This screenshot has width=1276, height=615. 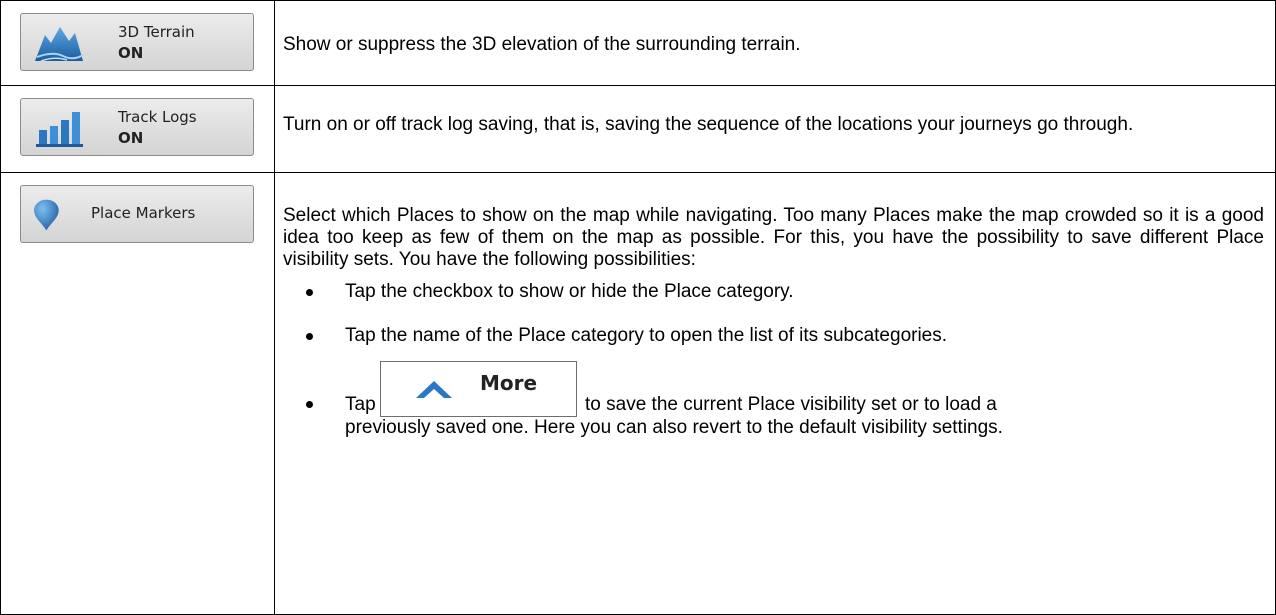 I want to click on 3d-terrain-button: 3D Terrain ON, so click(x=137, y=42).